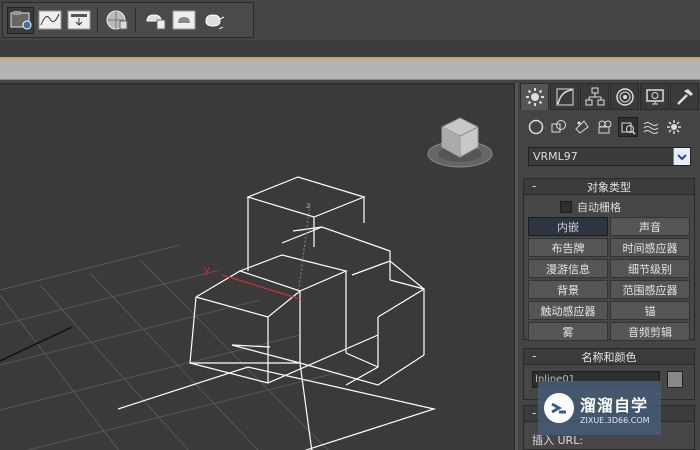  Describe the element at coordinates (568, 247) in the screenshot. I see `billboard-button: 布告牌` at that location.